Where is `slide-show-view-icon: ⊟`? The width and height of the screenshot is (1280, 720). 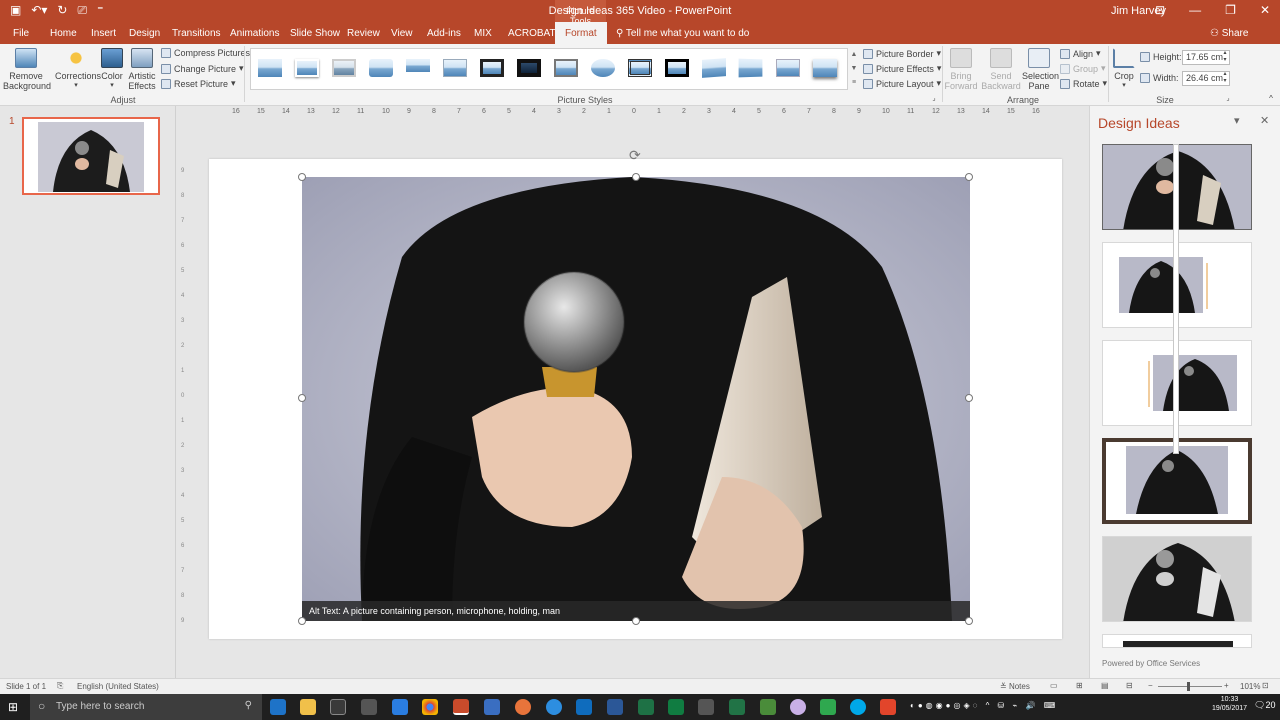
slide-show-view-icon: ⊟ is located at coordinates (1129, 685).